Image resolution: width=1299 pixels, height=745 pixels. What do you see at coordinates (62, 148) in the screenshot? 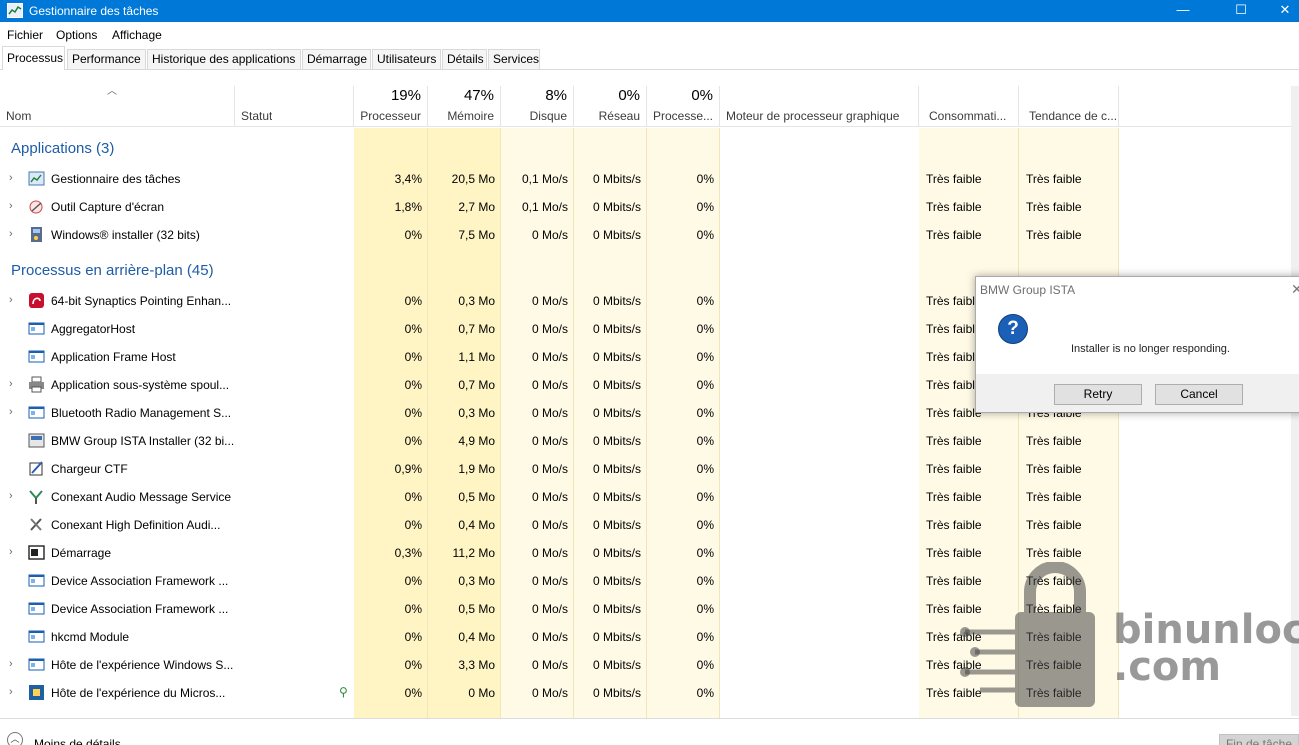
I see `group-applications: Applications (3)` at bounding box center [62, 148].